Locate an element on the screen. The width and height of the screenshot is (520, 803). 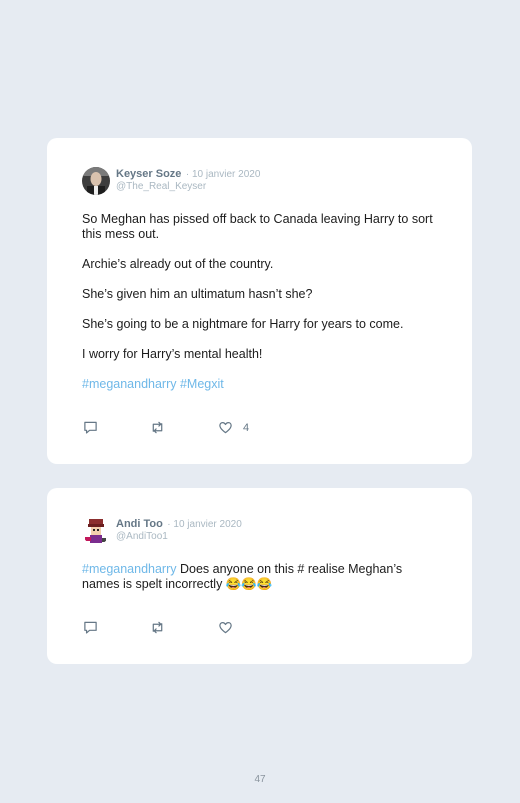
author-handle: @AndiToo1 is located at coordinates (179, 537).